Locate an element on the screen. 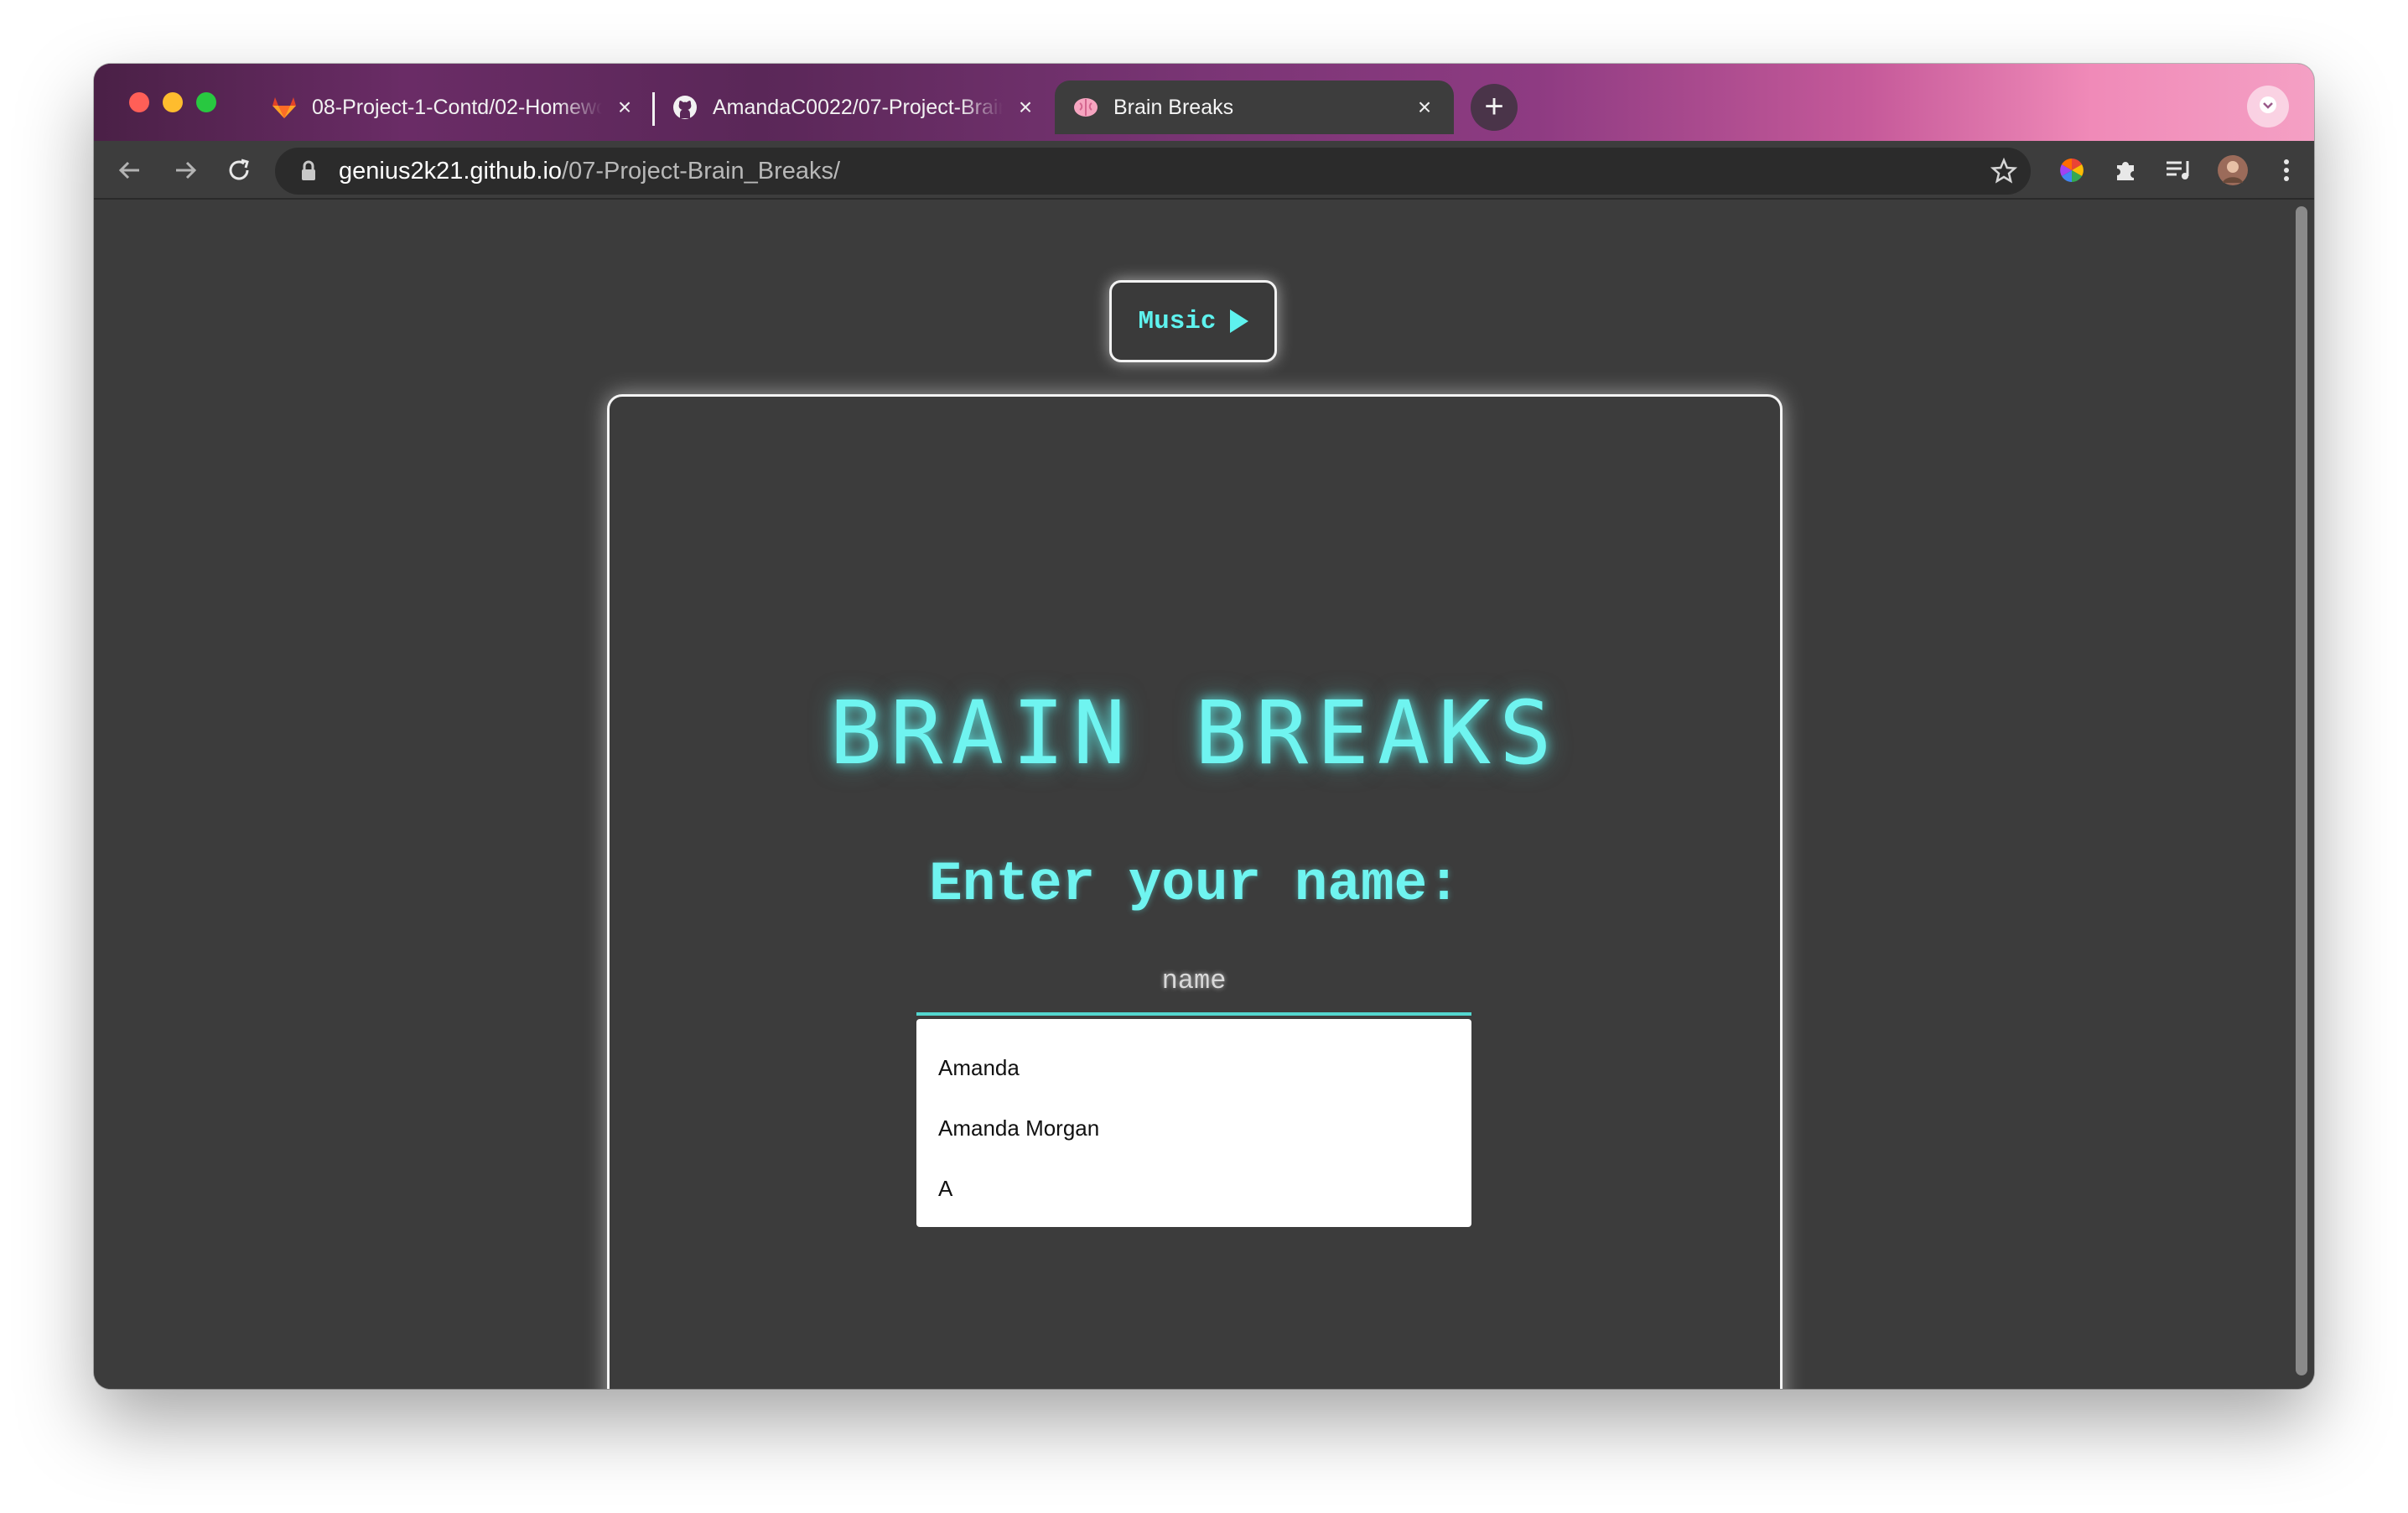 Image resolution: width=2408 pixels, height=1513 pixels. forward-button is located at coordinates (185, 170).